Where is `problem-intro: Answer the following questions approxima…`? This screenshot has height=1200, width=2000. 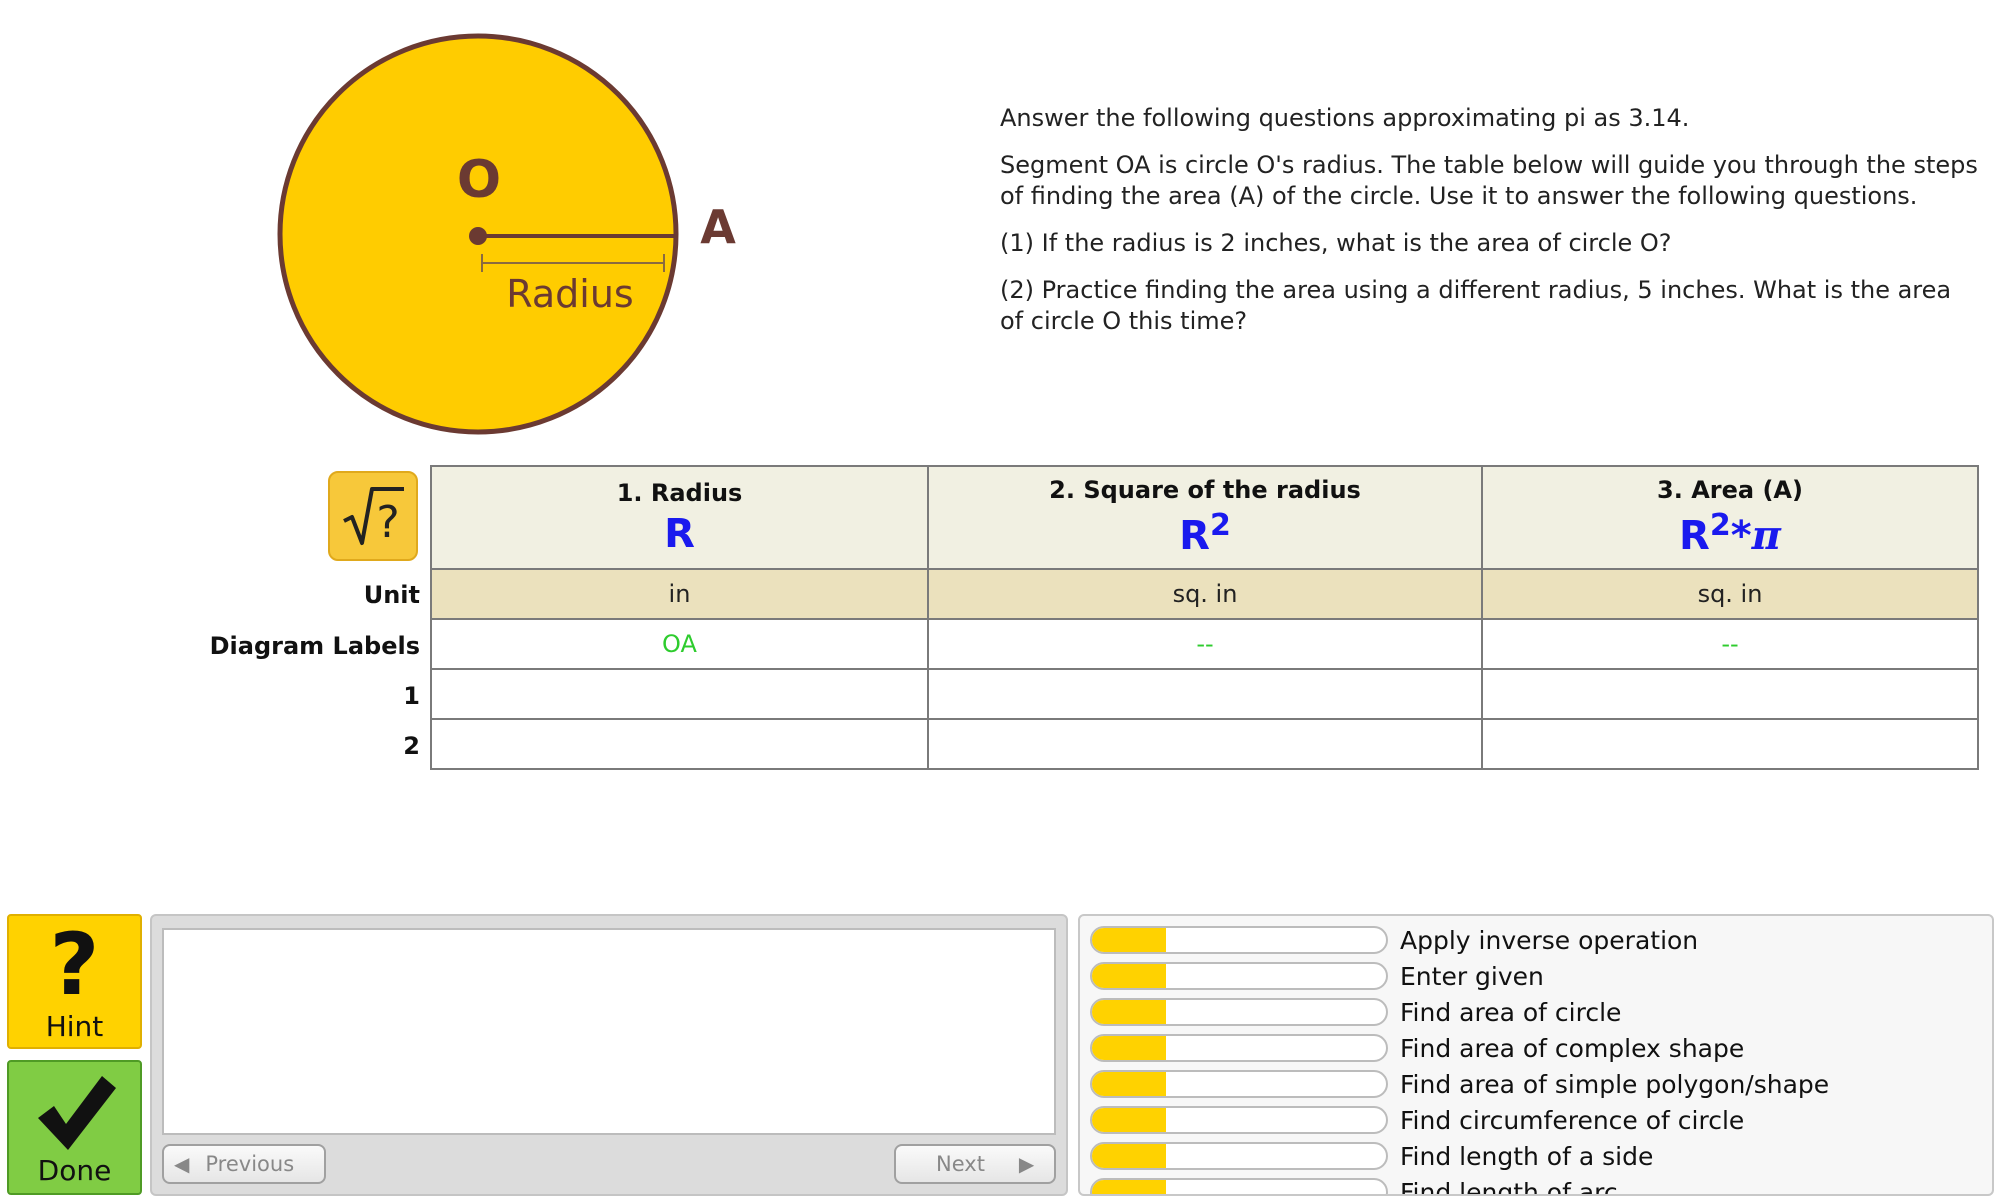
problem-intro: Answer the following questions approxima… is located at coordinates (1345, 118).